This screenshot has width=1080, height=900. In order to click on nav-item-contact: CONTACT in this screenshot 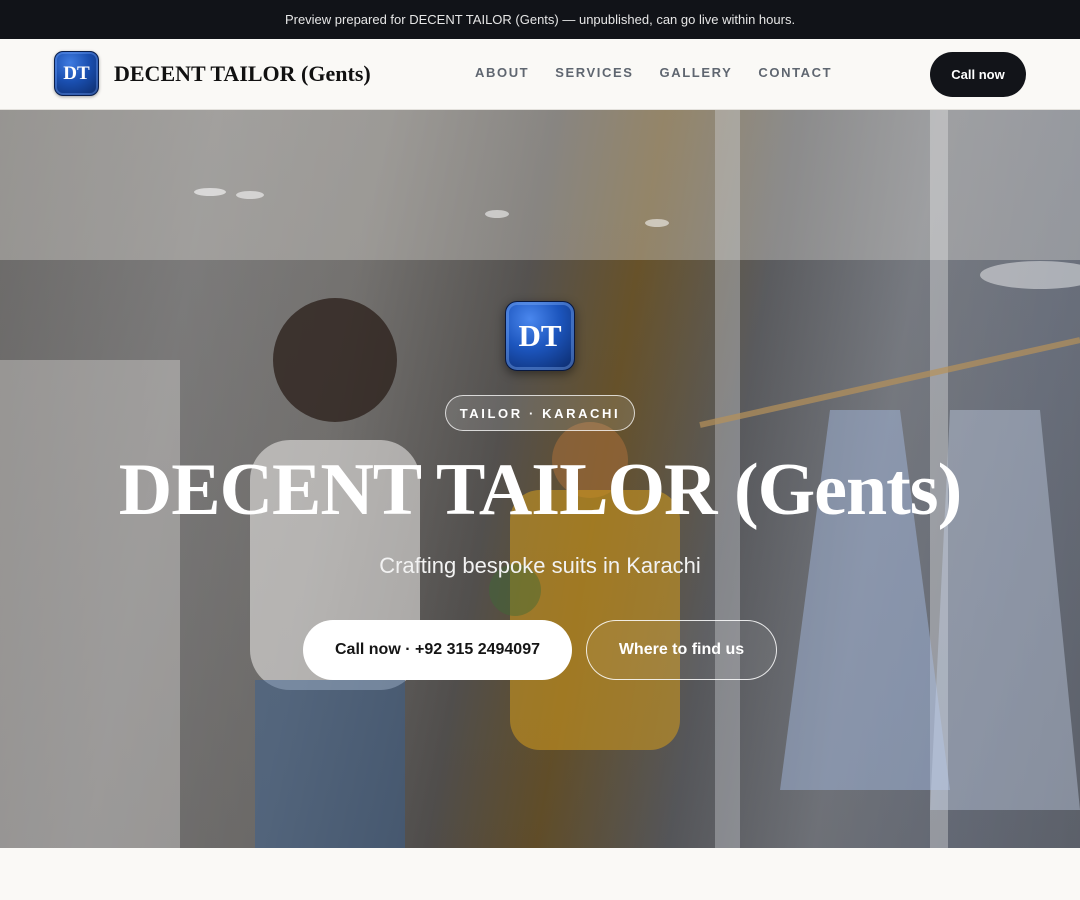, I will do `click(795, 72)`.